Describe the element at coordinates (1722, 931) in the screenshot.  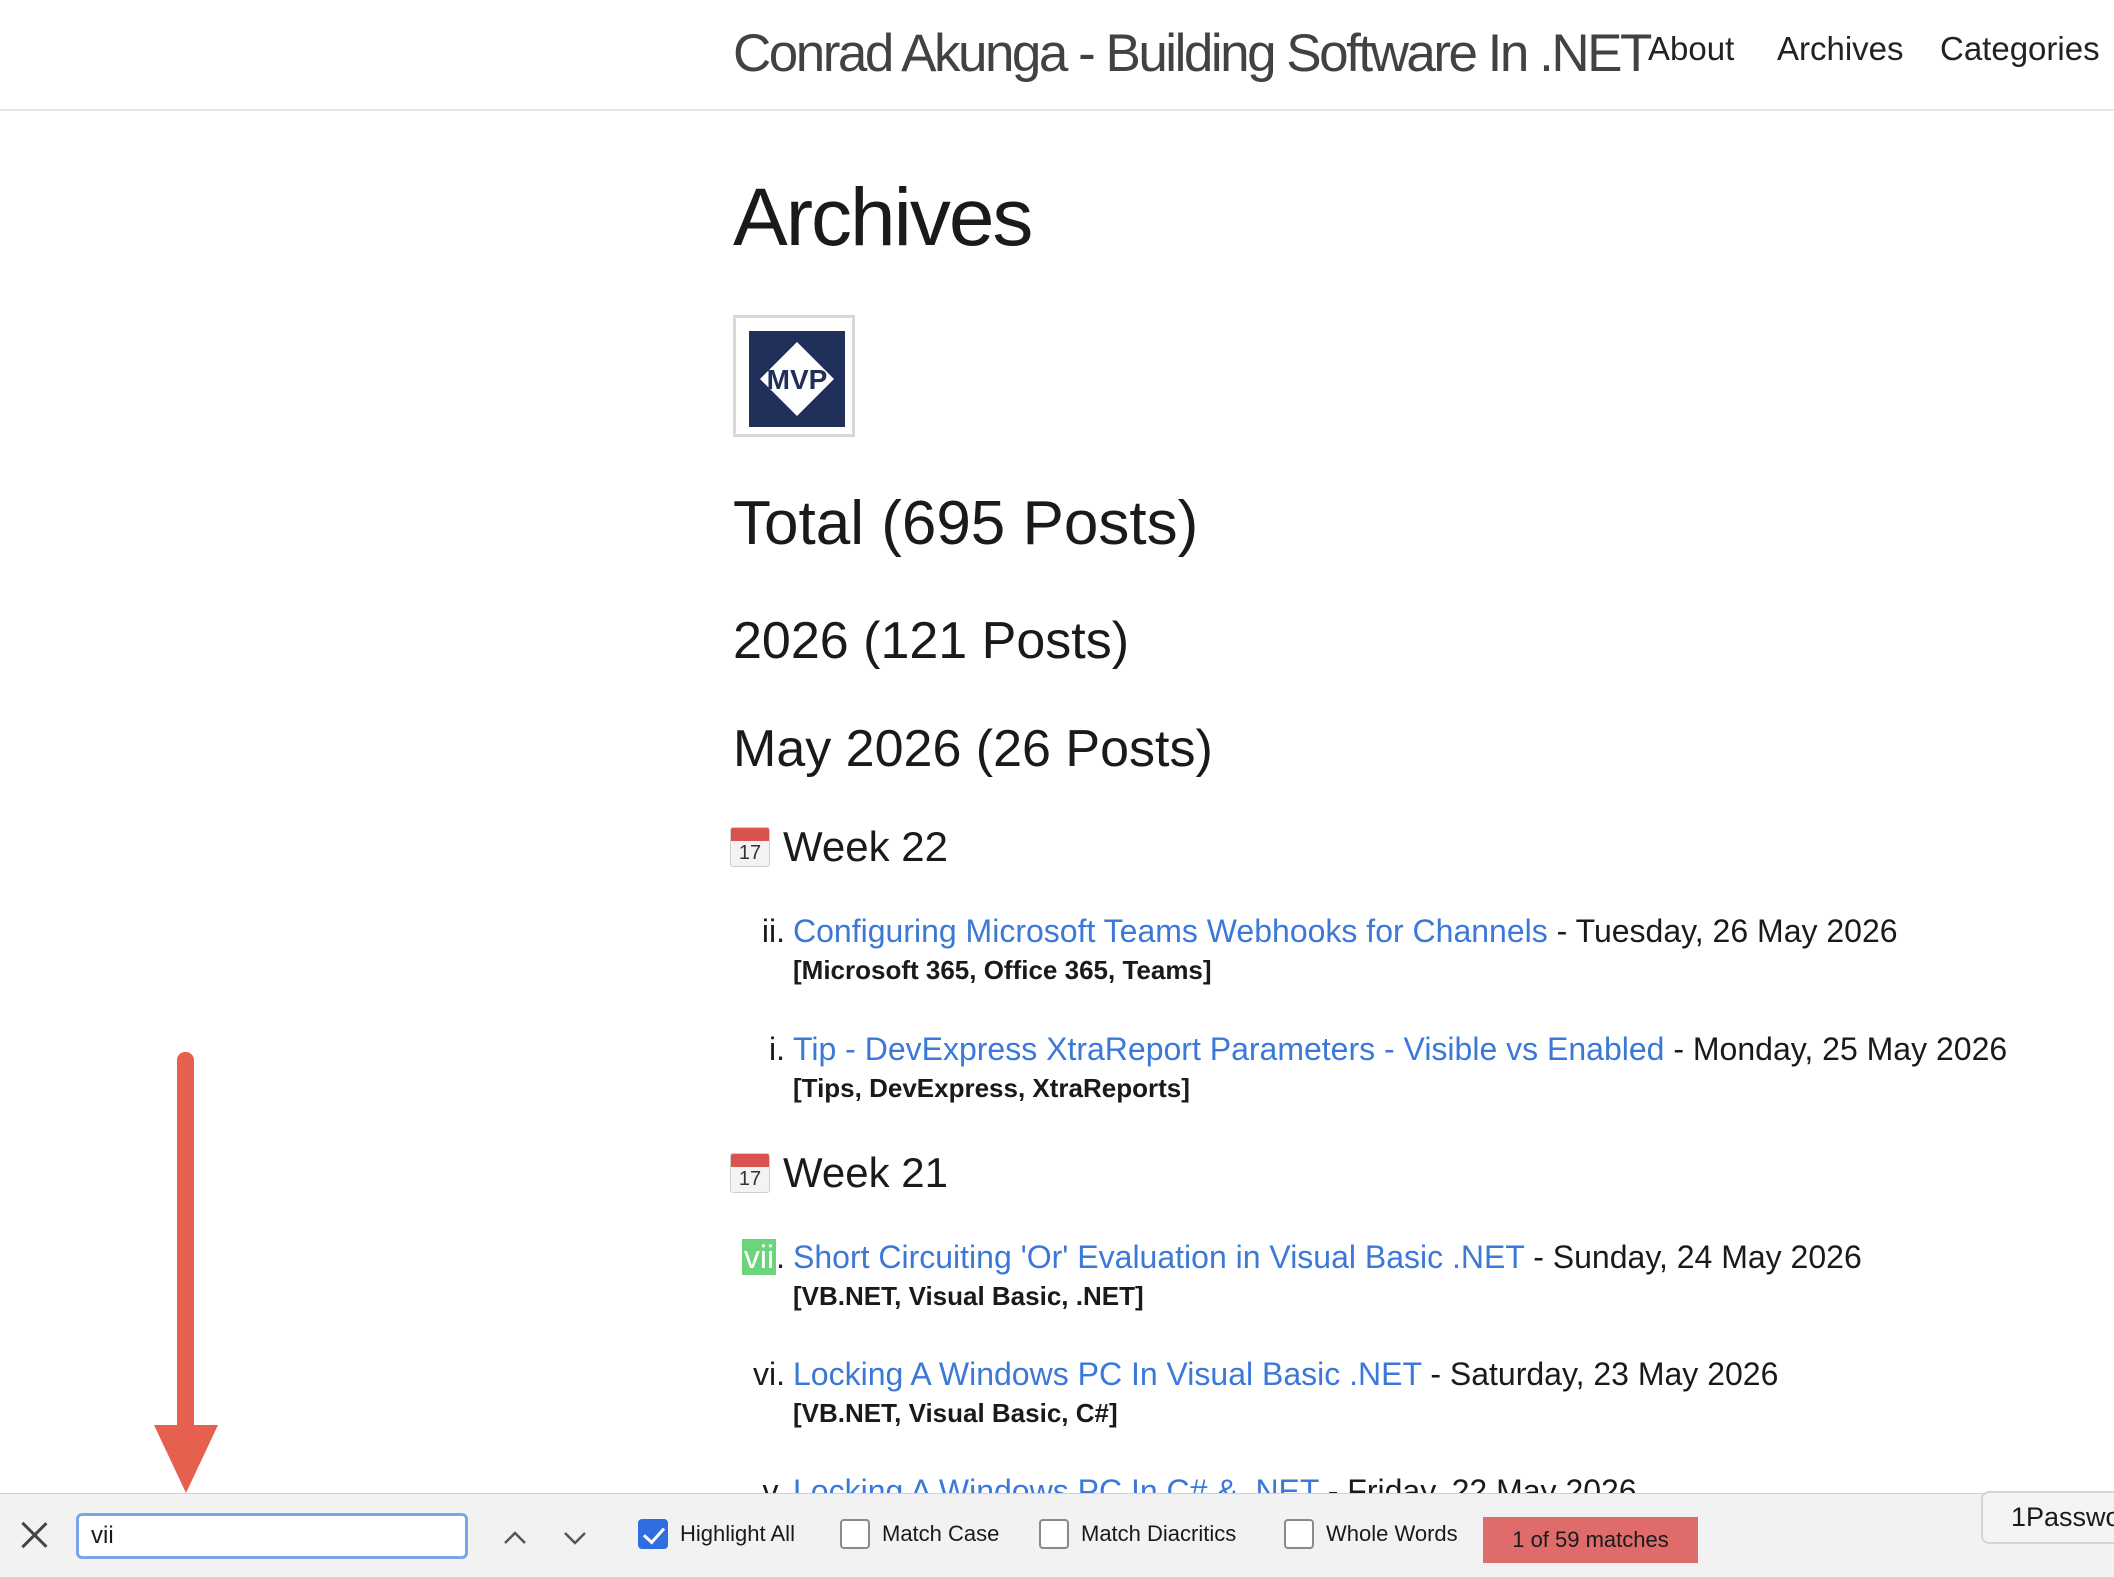
I see `post-date: - Tuesday, 26 May 2026` at that location.